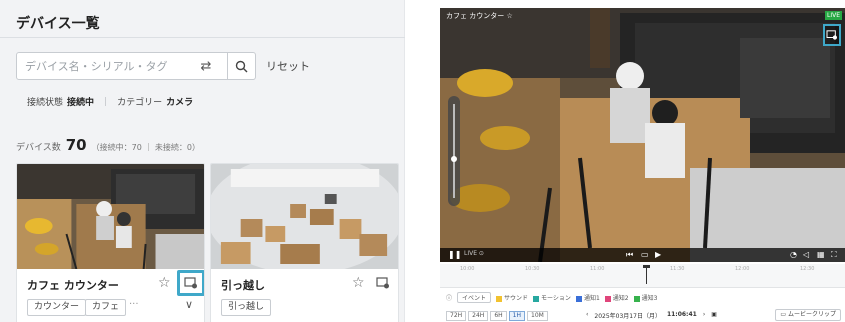 The image size is (845, 322). I want to click on play-icon: ▶, so click(658, 255).